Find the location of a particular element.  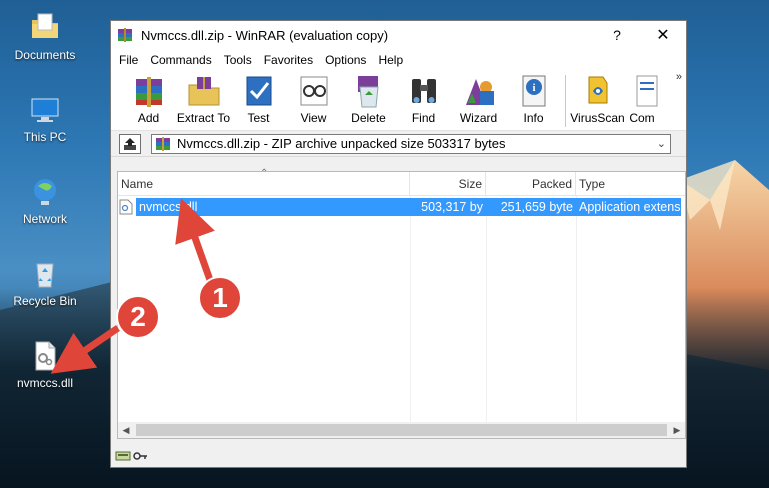

up-folder-button is located at coordinates (130, 143).